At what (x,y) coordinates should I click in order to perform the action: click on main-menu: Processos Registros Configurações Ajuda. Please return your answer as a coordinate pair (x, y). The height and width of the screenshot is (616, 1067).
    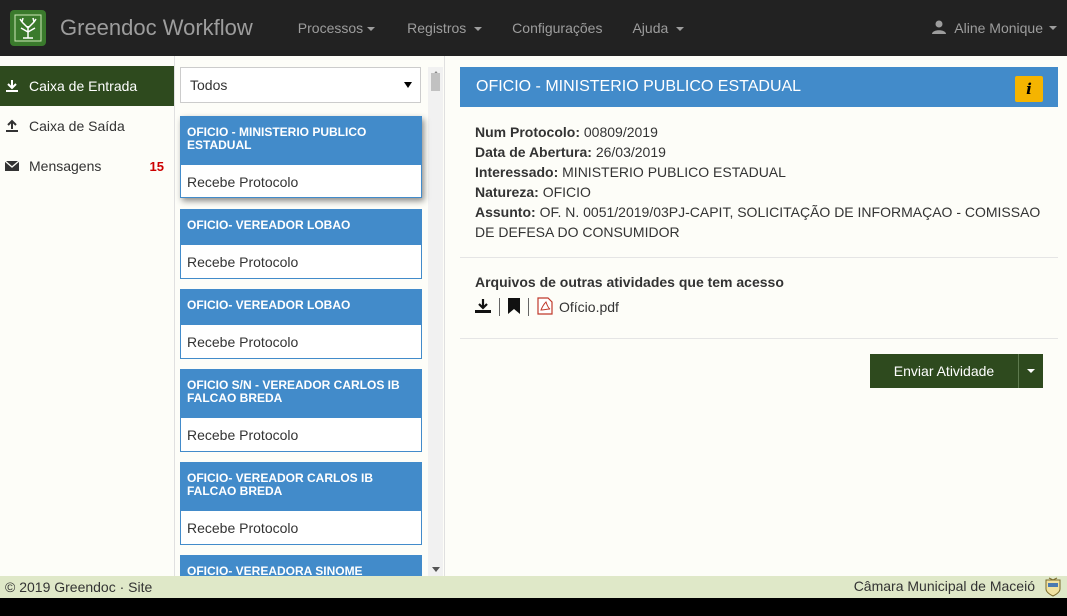
    Looking at the image, I should click on (491, 28).